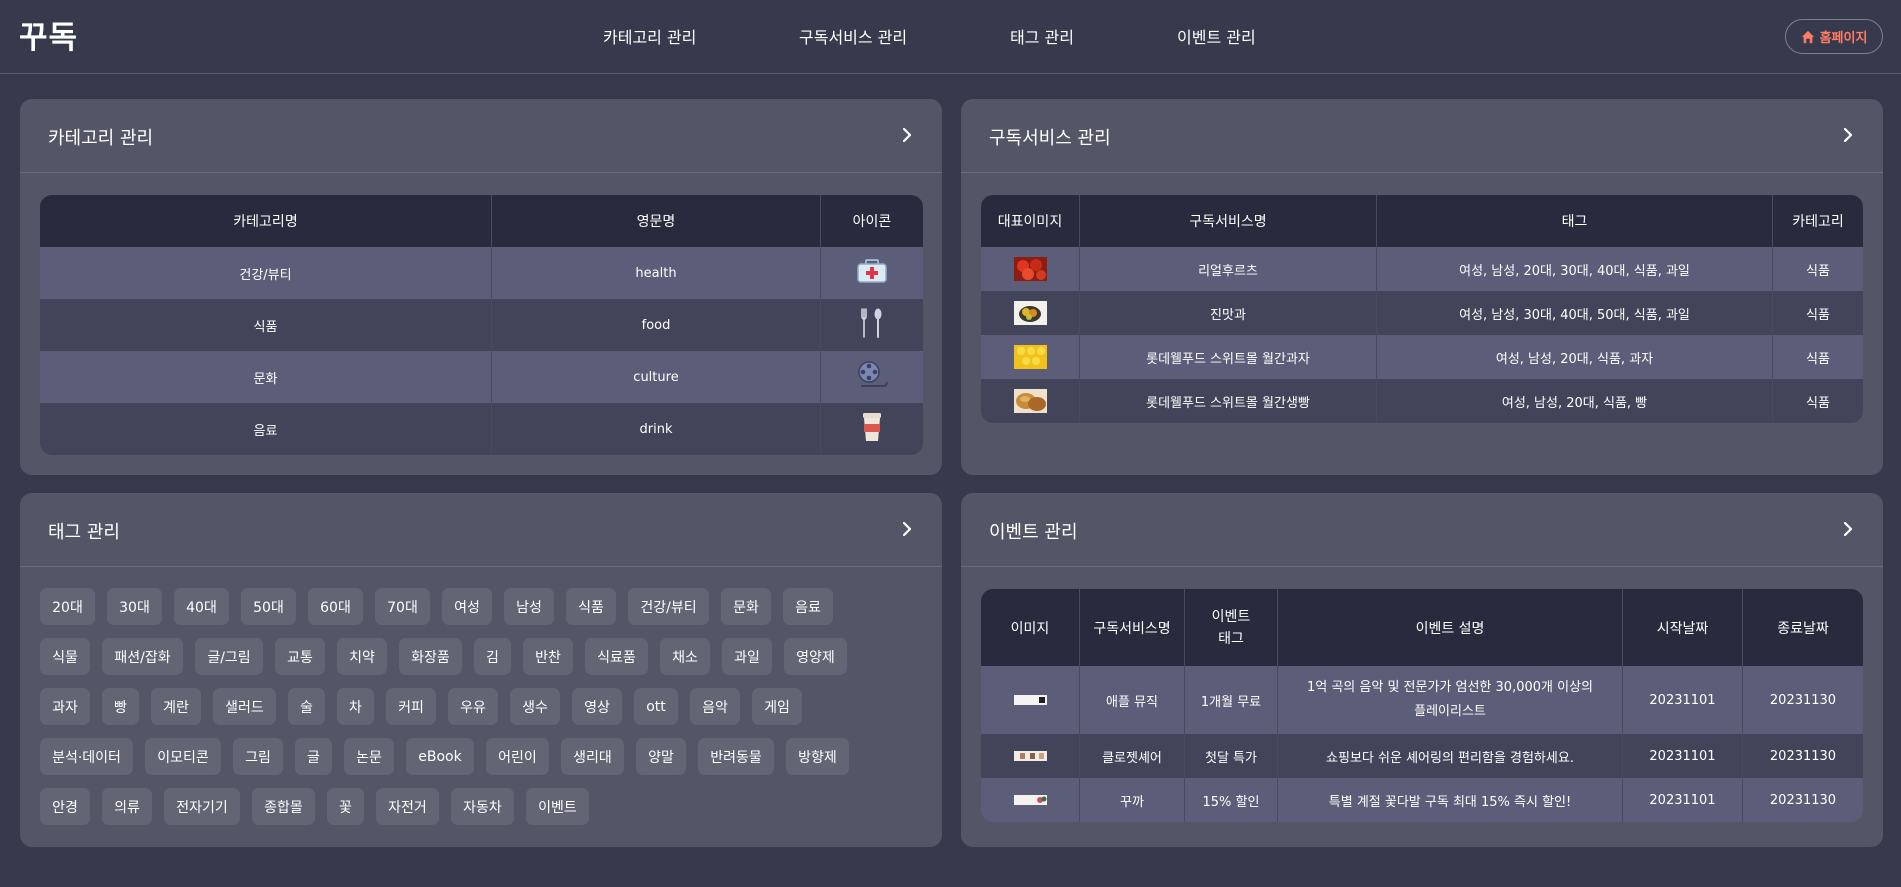 The width and height of the screenshot is (1901, 887). Describe the element at coordinates (65, 706) in the screenshot. I see `tag-chip: 과자` at that location.